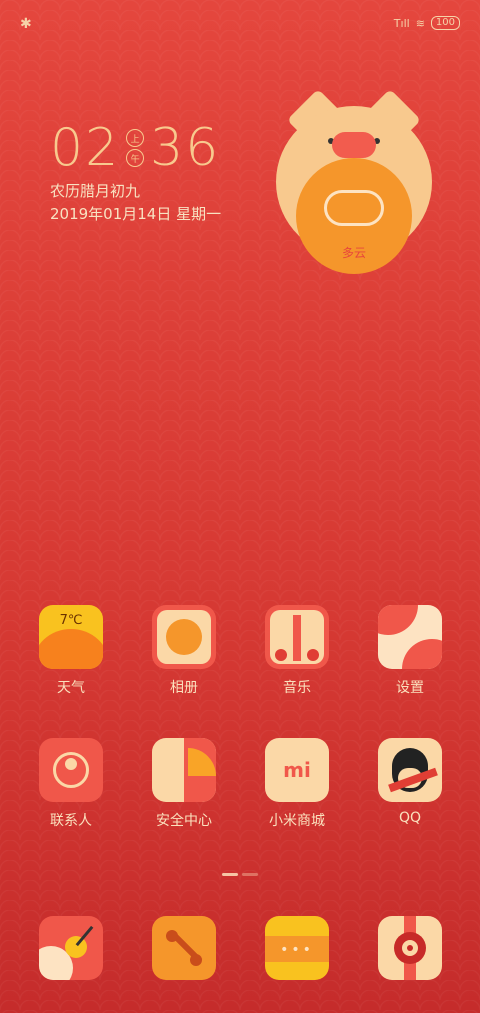 Image resolution: width=480 pixels, height=1013 pixels. I want to click on dock-phone, so click(184, 948).